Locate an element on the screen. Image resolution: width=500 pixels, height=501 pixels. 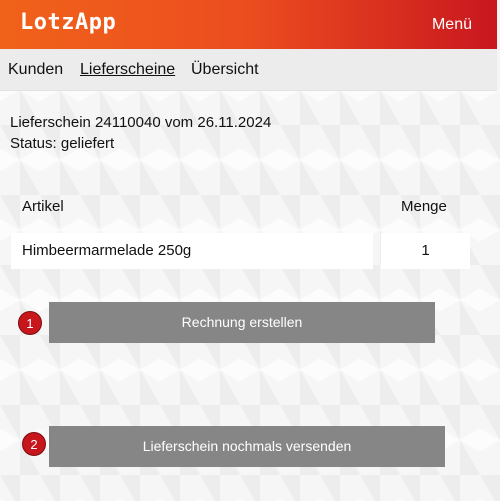
menu-button: Menü is located at coordinates (452, 25).